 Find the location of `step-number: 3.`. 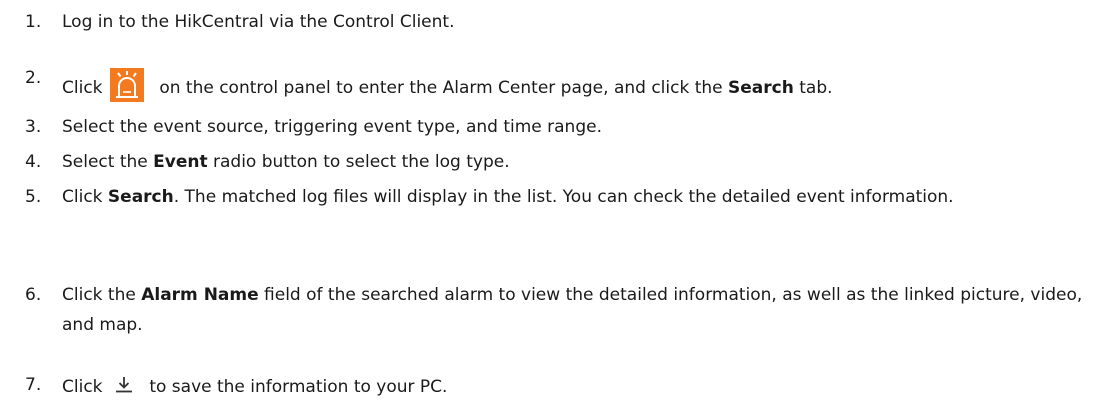

step-number: 3. is located at coordinates (33, 127).